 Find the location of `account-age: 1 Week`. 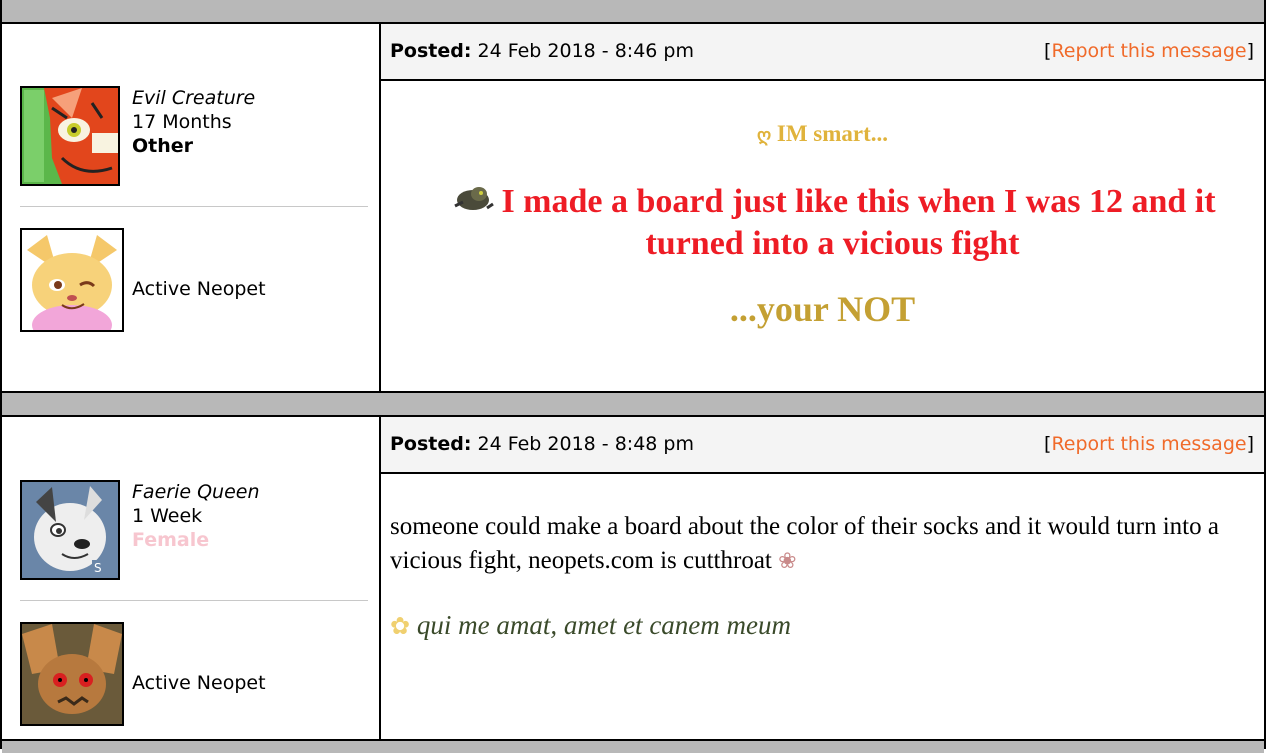

account-age: 1 Week is located at coordinates (167, 516).